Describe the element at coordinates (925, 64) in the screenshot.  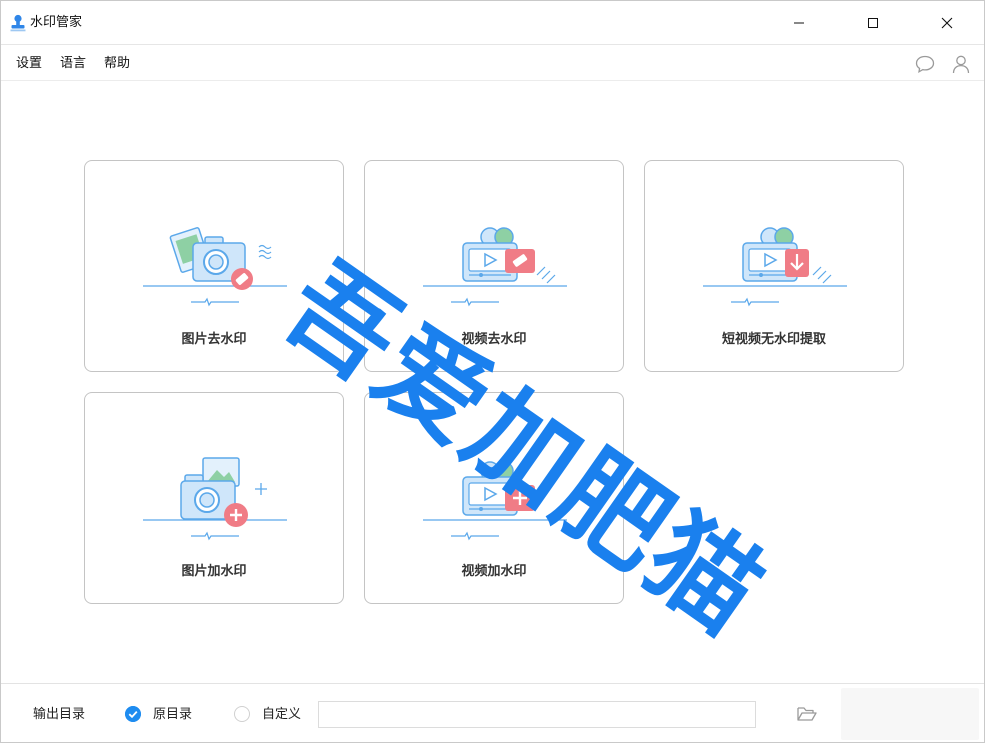
I see `chat-bubble-icon` at that location.